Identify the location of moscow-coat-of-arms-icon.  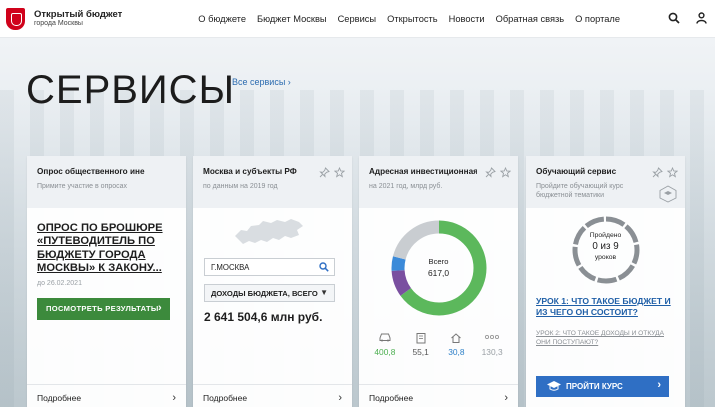
(15, 18).